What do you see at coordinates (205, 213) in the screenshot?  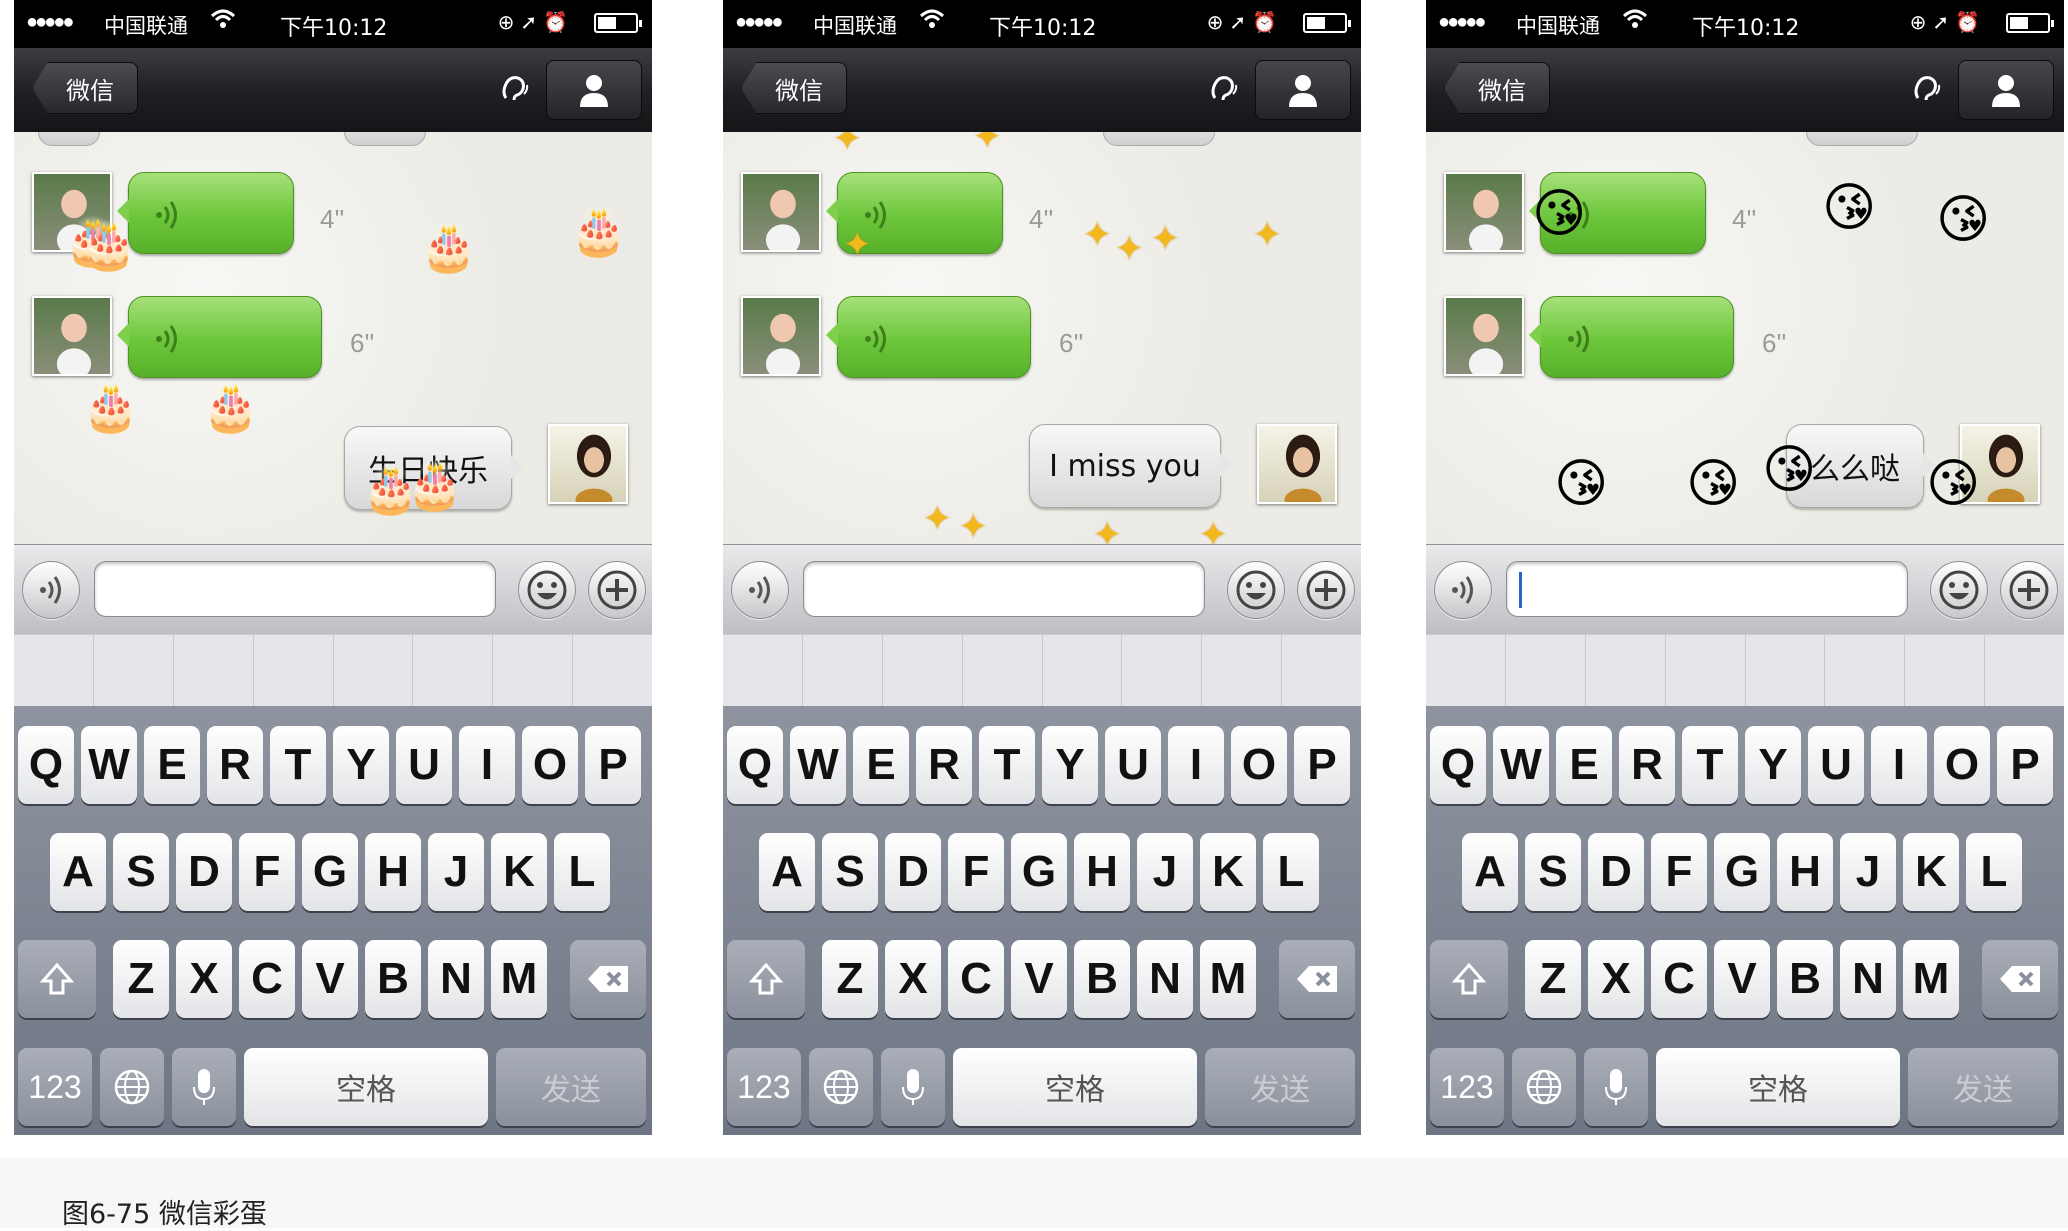 I see `voice-message-bubble` at bounding box center [205, 213].